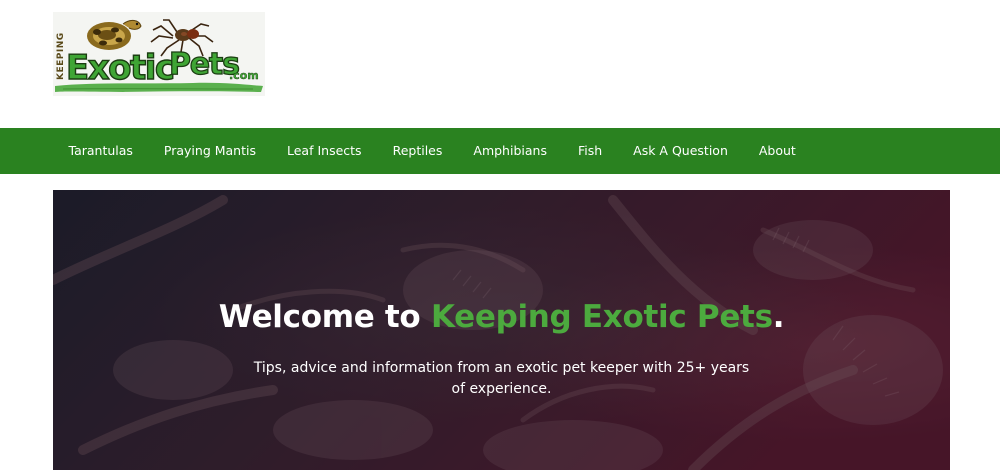 Image resolution: width=1000 pixels, height=470 pixels. Describe the element at coordinates (61, 56) in the screenshot. I see `svg-text: KEEPING` at that location.